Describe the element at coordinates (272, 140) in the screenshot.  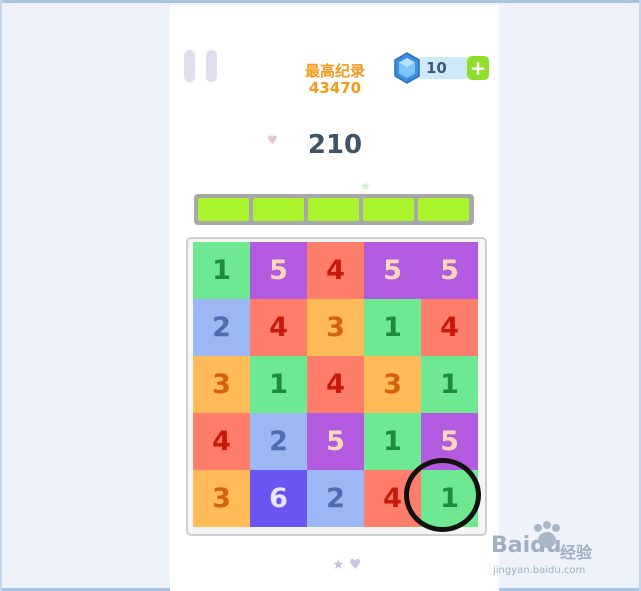
I see `heart-deco-icon: ♥` at that location.